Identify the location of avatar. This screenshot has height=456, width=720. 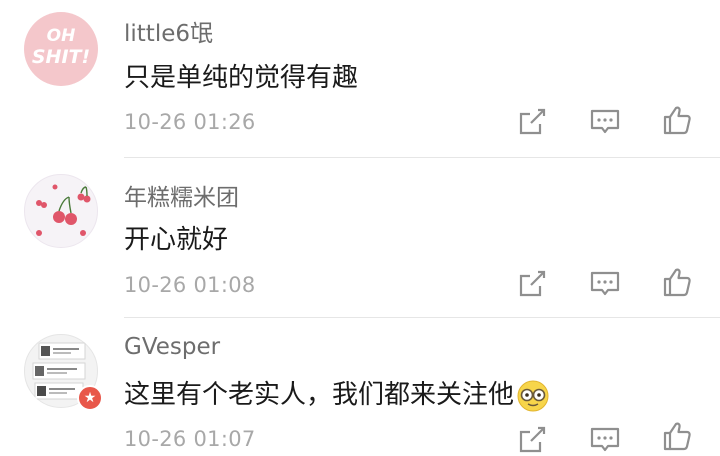
(61, 211).